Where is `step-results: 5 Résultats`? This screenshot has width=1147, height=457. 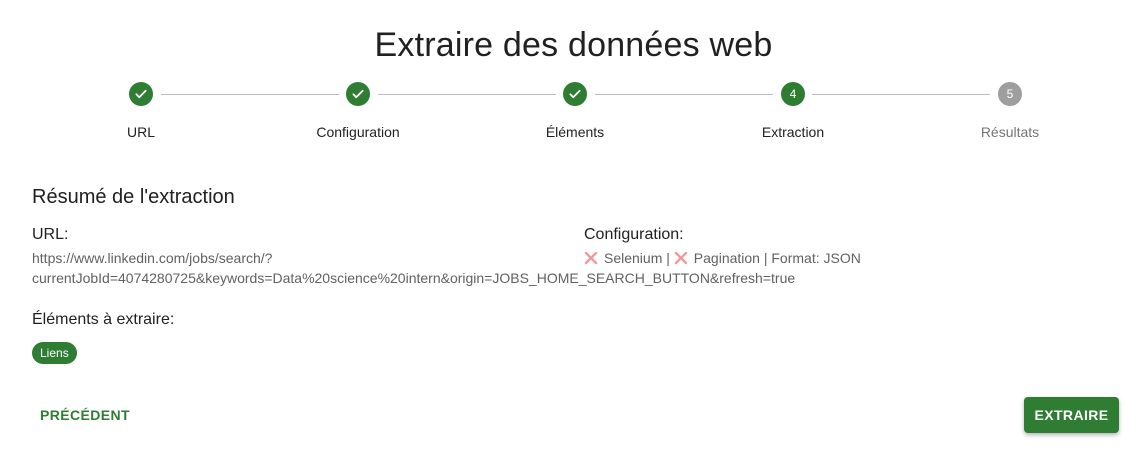 step-results: 5 Résultats is located at coordinates (1010, 111).